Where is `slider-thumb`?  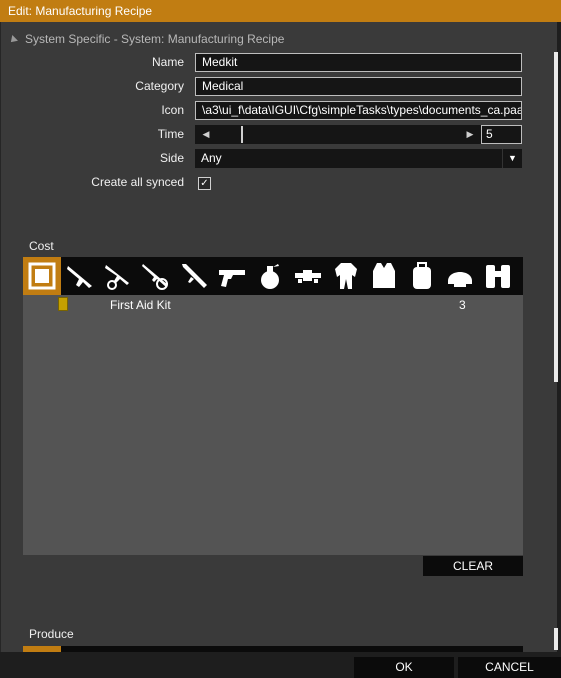
slider-thumb is located at coordinates (242, 134).